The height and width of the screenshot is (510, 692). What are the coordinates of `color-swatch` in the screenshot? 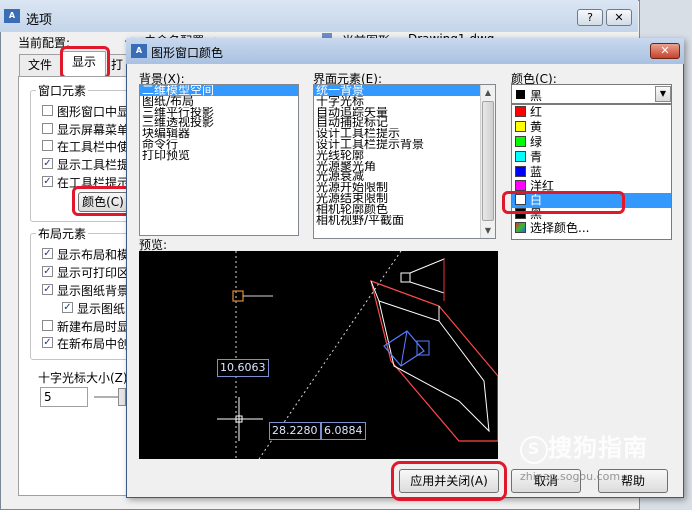 It's located at (520, 94).